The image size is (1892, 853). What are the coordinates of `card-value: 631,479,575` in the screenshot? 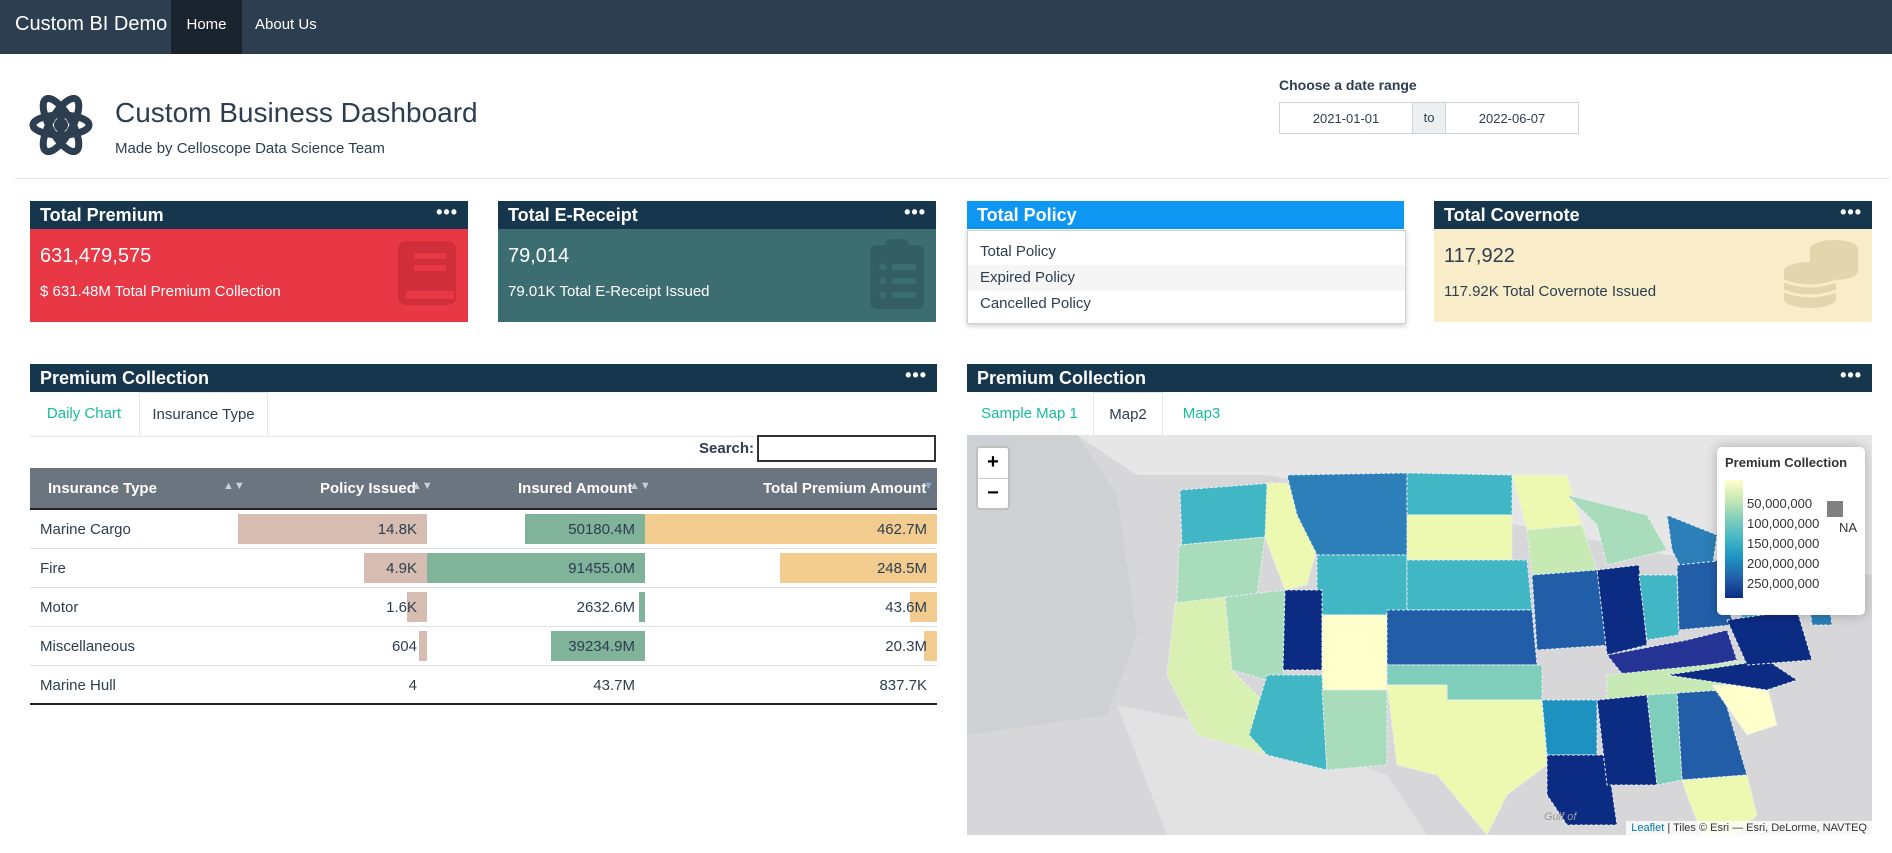 It's located at (96, 256).